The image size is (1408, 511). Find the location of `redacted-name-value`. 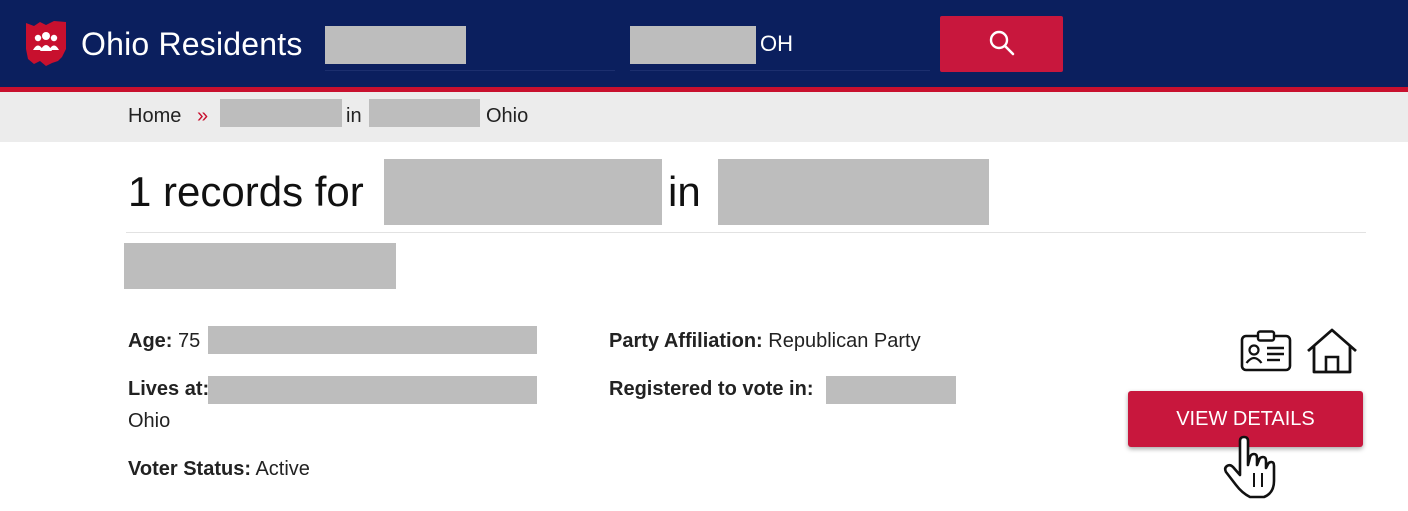

redacted-name-value is located at coordinates (395, 45).